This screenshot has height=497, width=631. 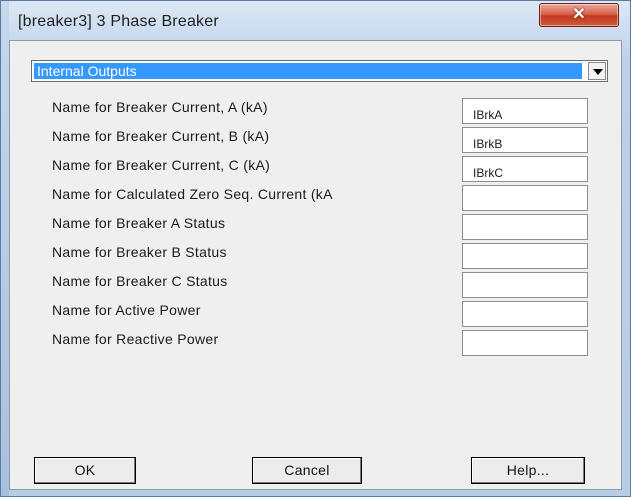 I want to click on field-input-reactive-power, so click(x=525, y=343).